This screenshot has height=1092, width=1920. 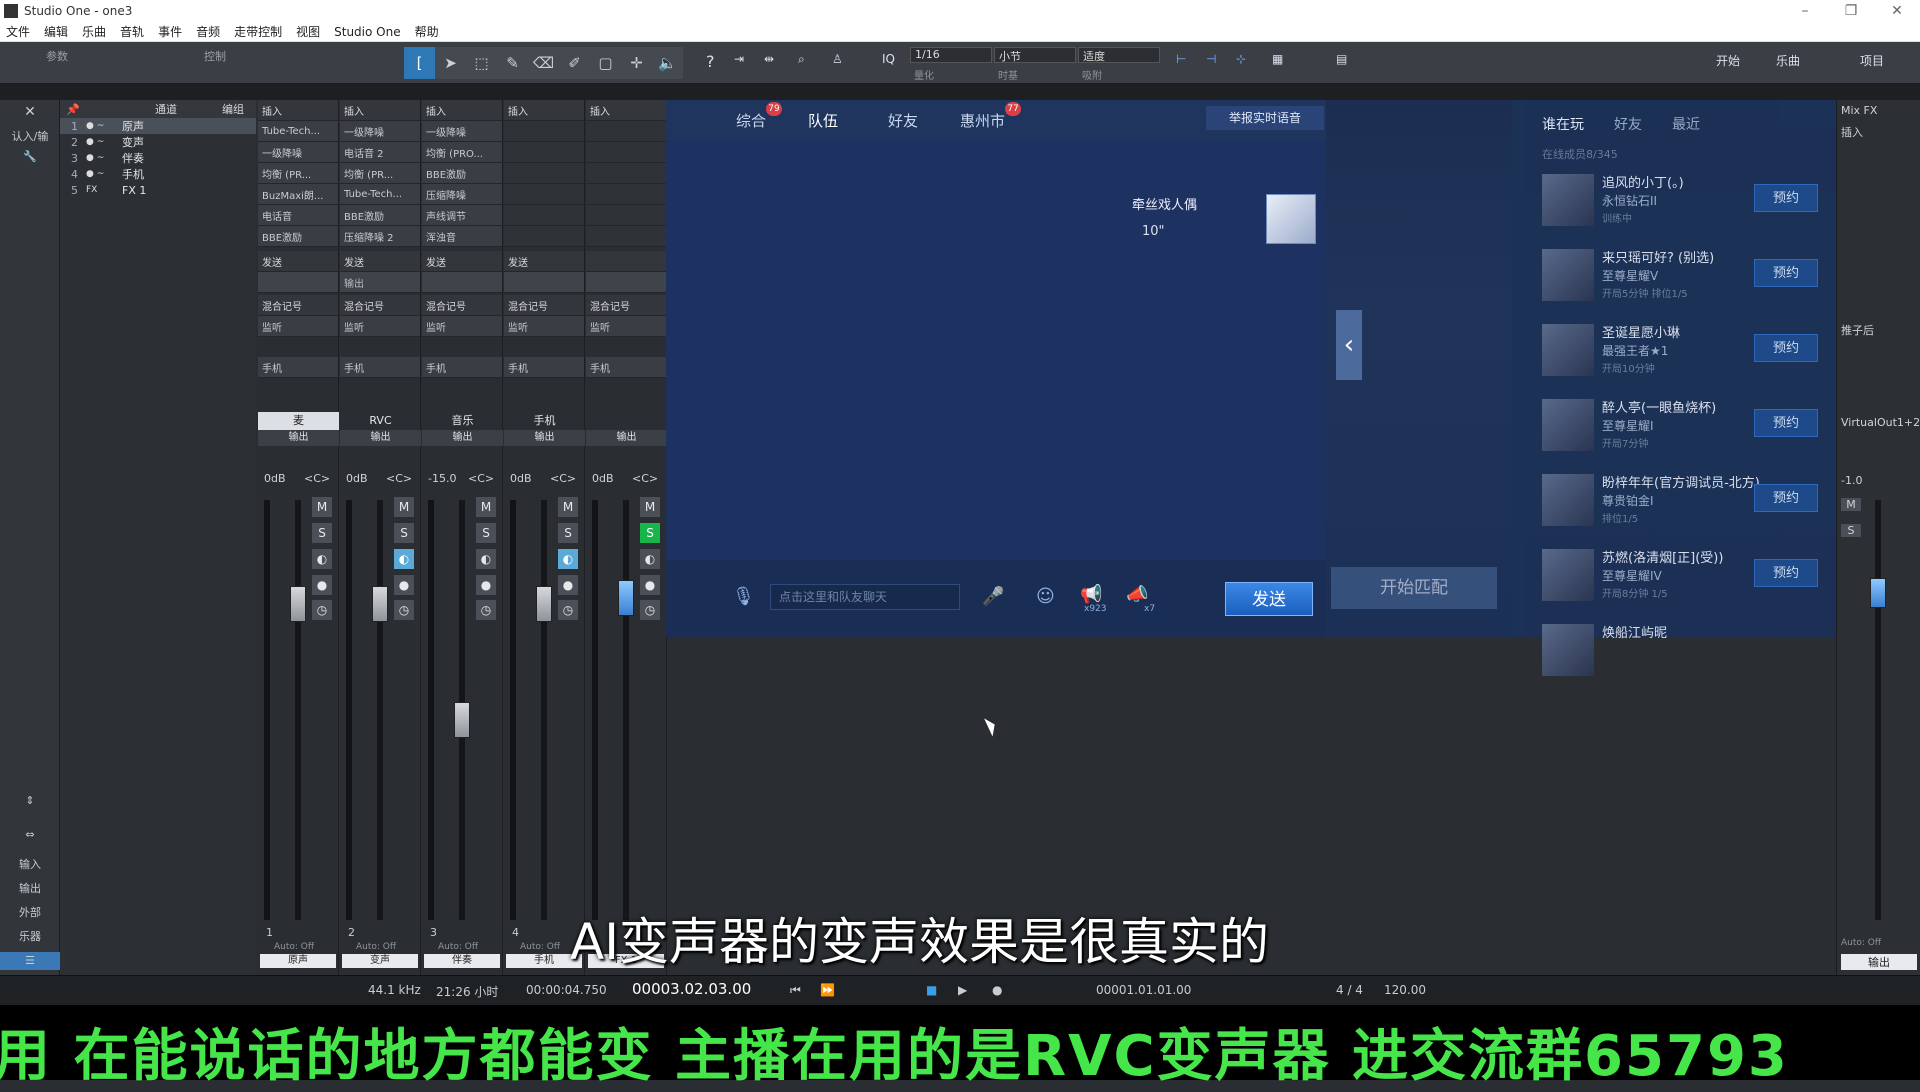 I want to click on main-auto: Auto: Off, so click(x=1861, y=943).